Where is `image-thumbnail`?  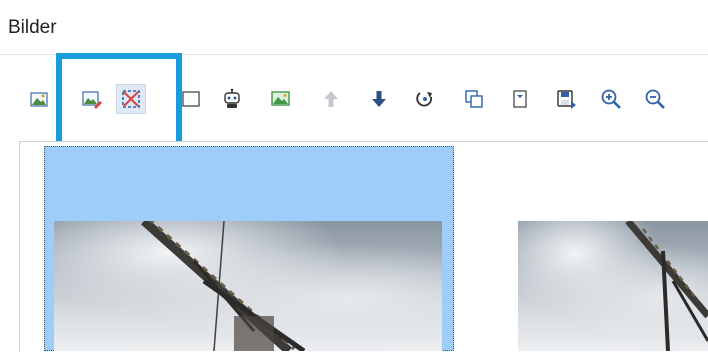
image-thumbnail is located at coordinates (613, 286).